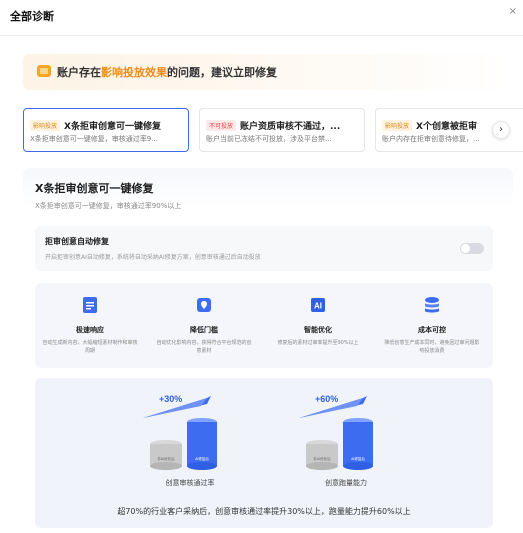 The width and height of the screenshot is (523, 533). What do you see at coordinates (513, 11) in the screenshot?
I see `close-icon: ×` at bounding box center [513, 11].